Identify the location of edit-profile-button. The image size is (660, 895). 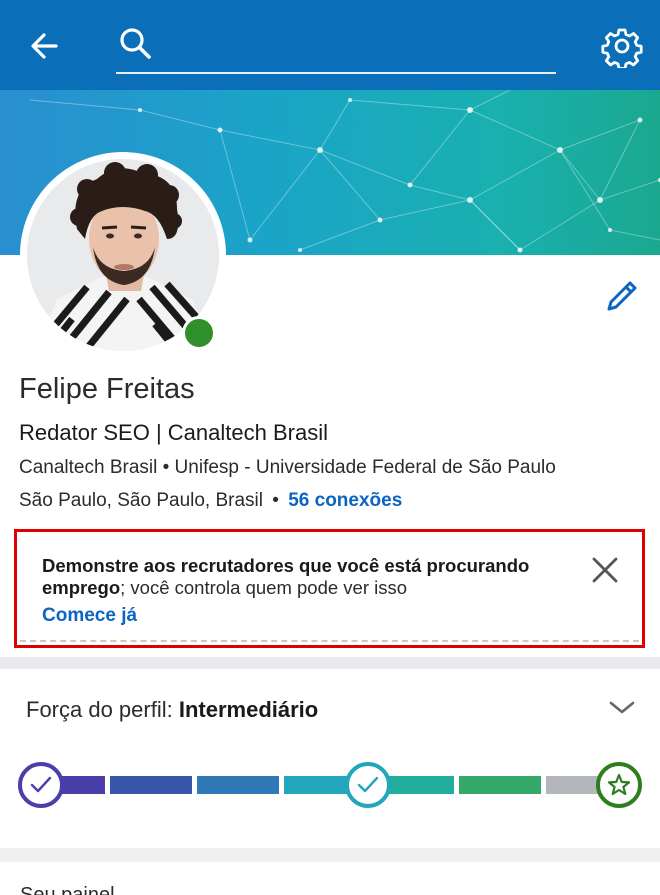
(622, 296).